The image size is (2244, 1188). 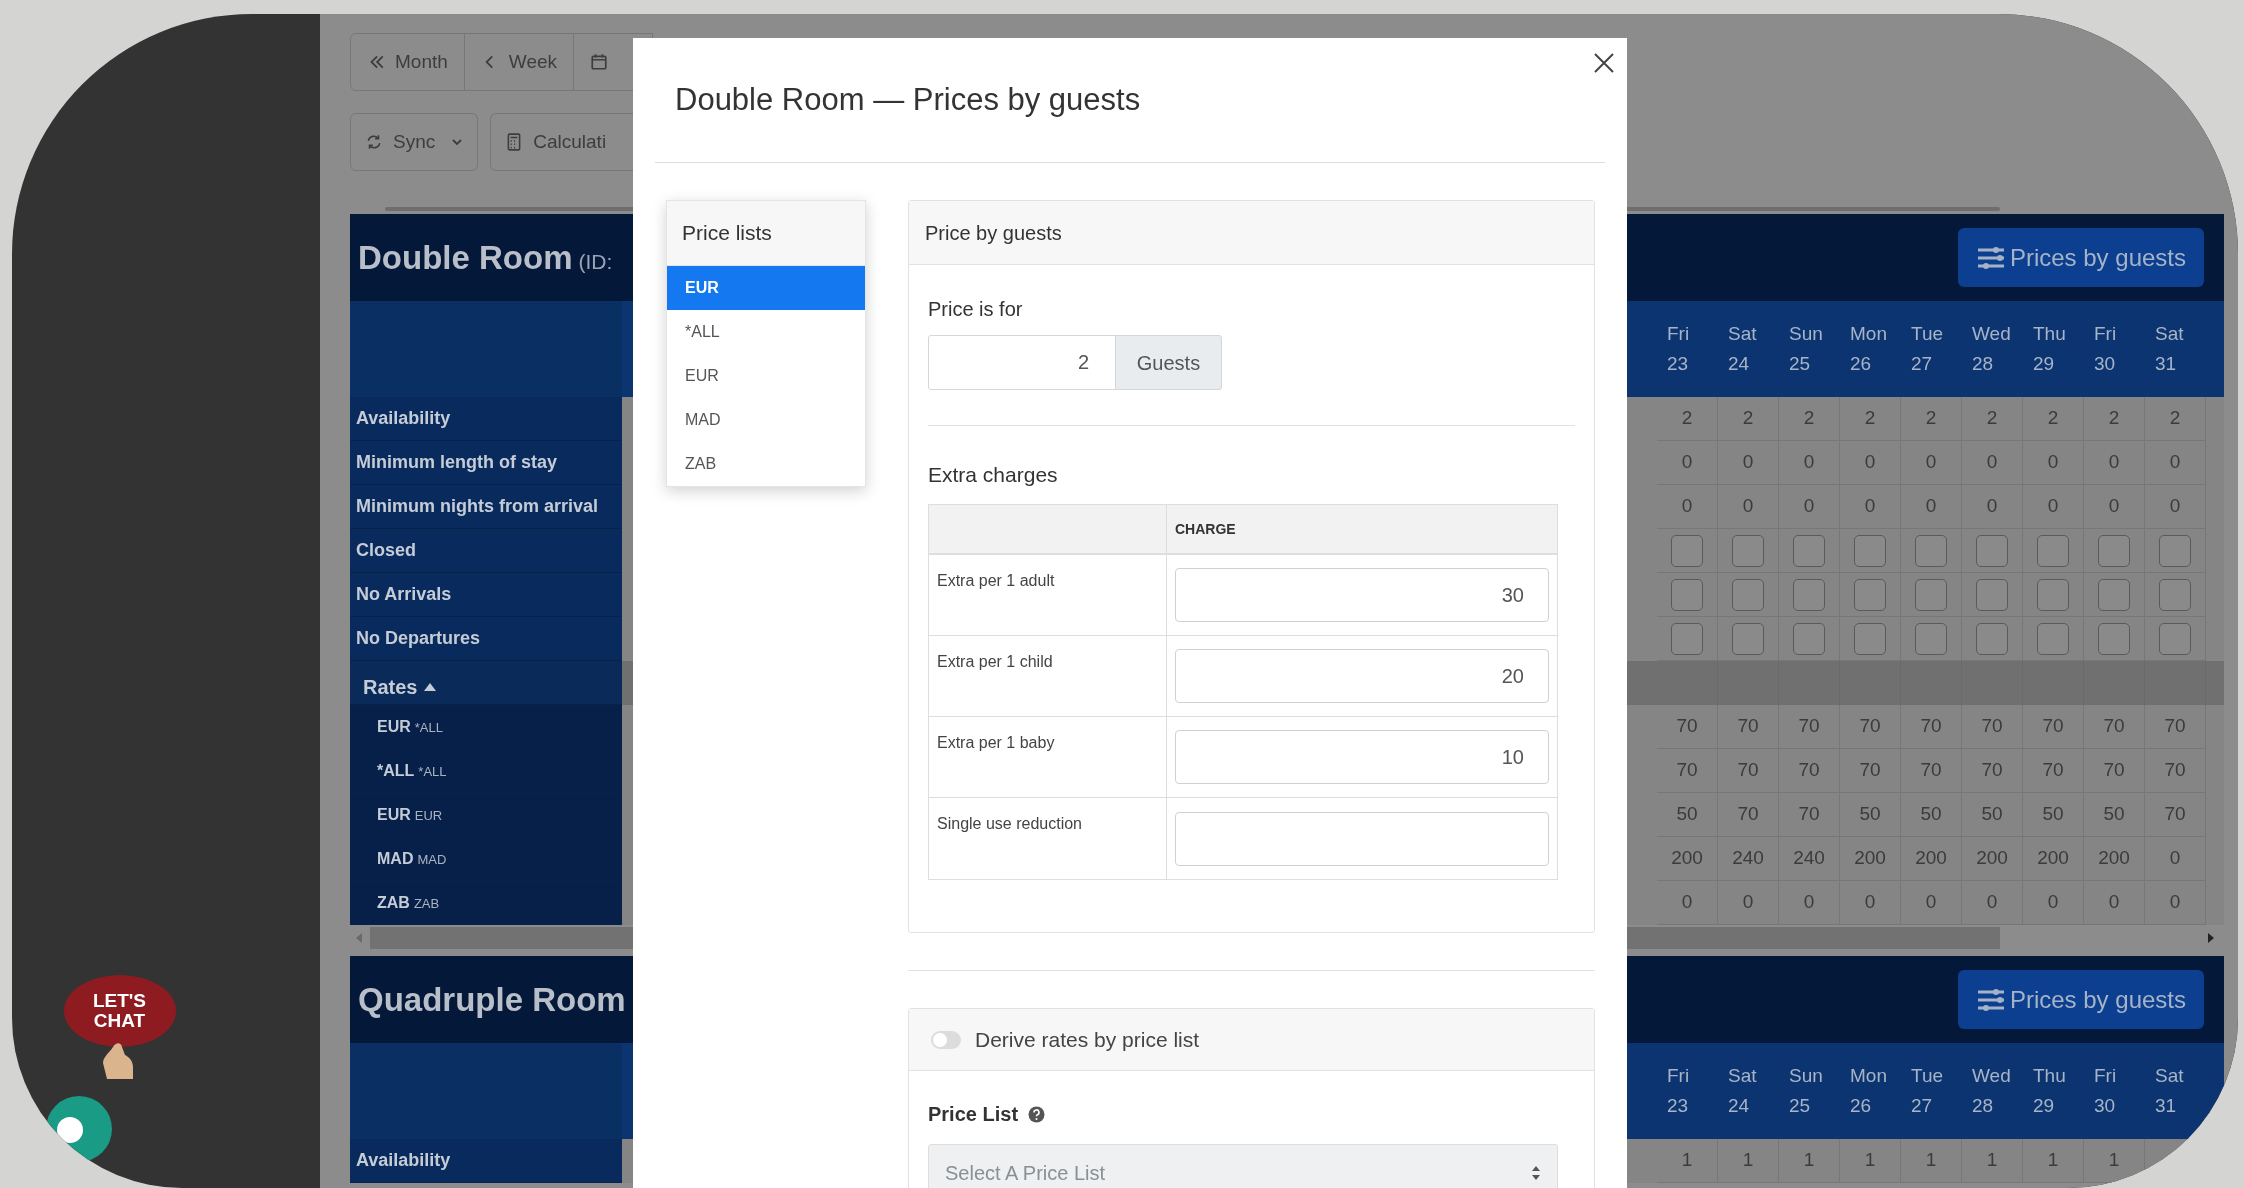 I want to click on row-label: No Arrivals, so click(x=403, y=594).